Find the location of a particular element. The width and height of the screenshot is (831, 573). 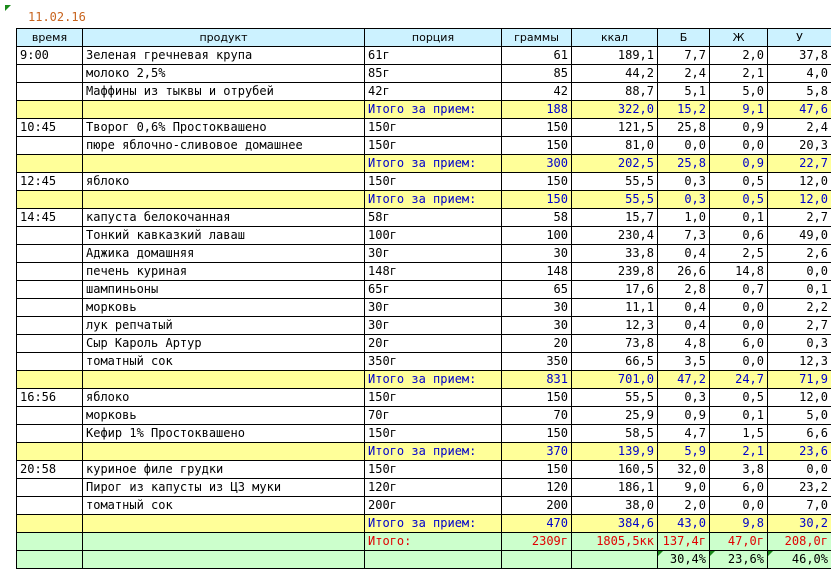

fat-cell: 0,5 is located at coordinates (738, 181).